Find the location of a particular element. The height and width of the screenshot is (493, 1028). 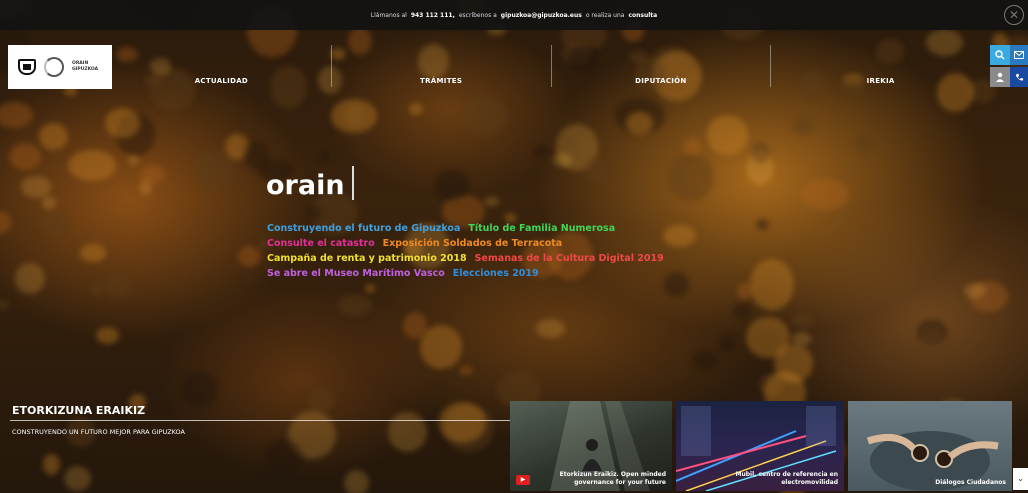

link-catastro: Consulte el catastro is located at coordinates (321, 243).